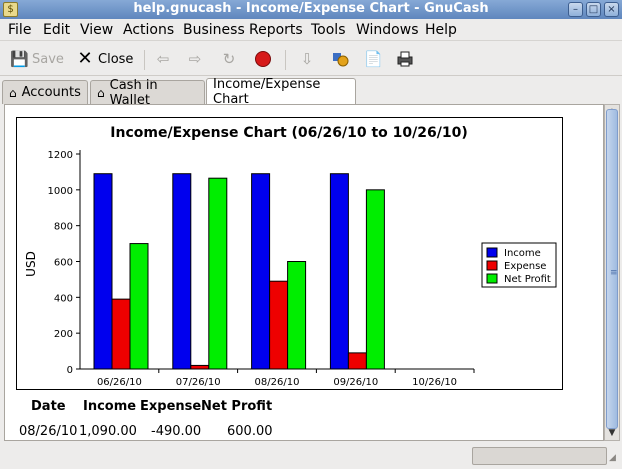 The height and width of the screenshot is (469, 622). What do you see at coordinates (171, 406) in the screenshot?
I see `table-header-expense: Expense` at bounding box center [171, 406].